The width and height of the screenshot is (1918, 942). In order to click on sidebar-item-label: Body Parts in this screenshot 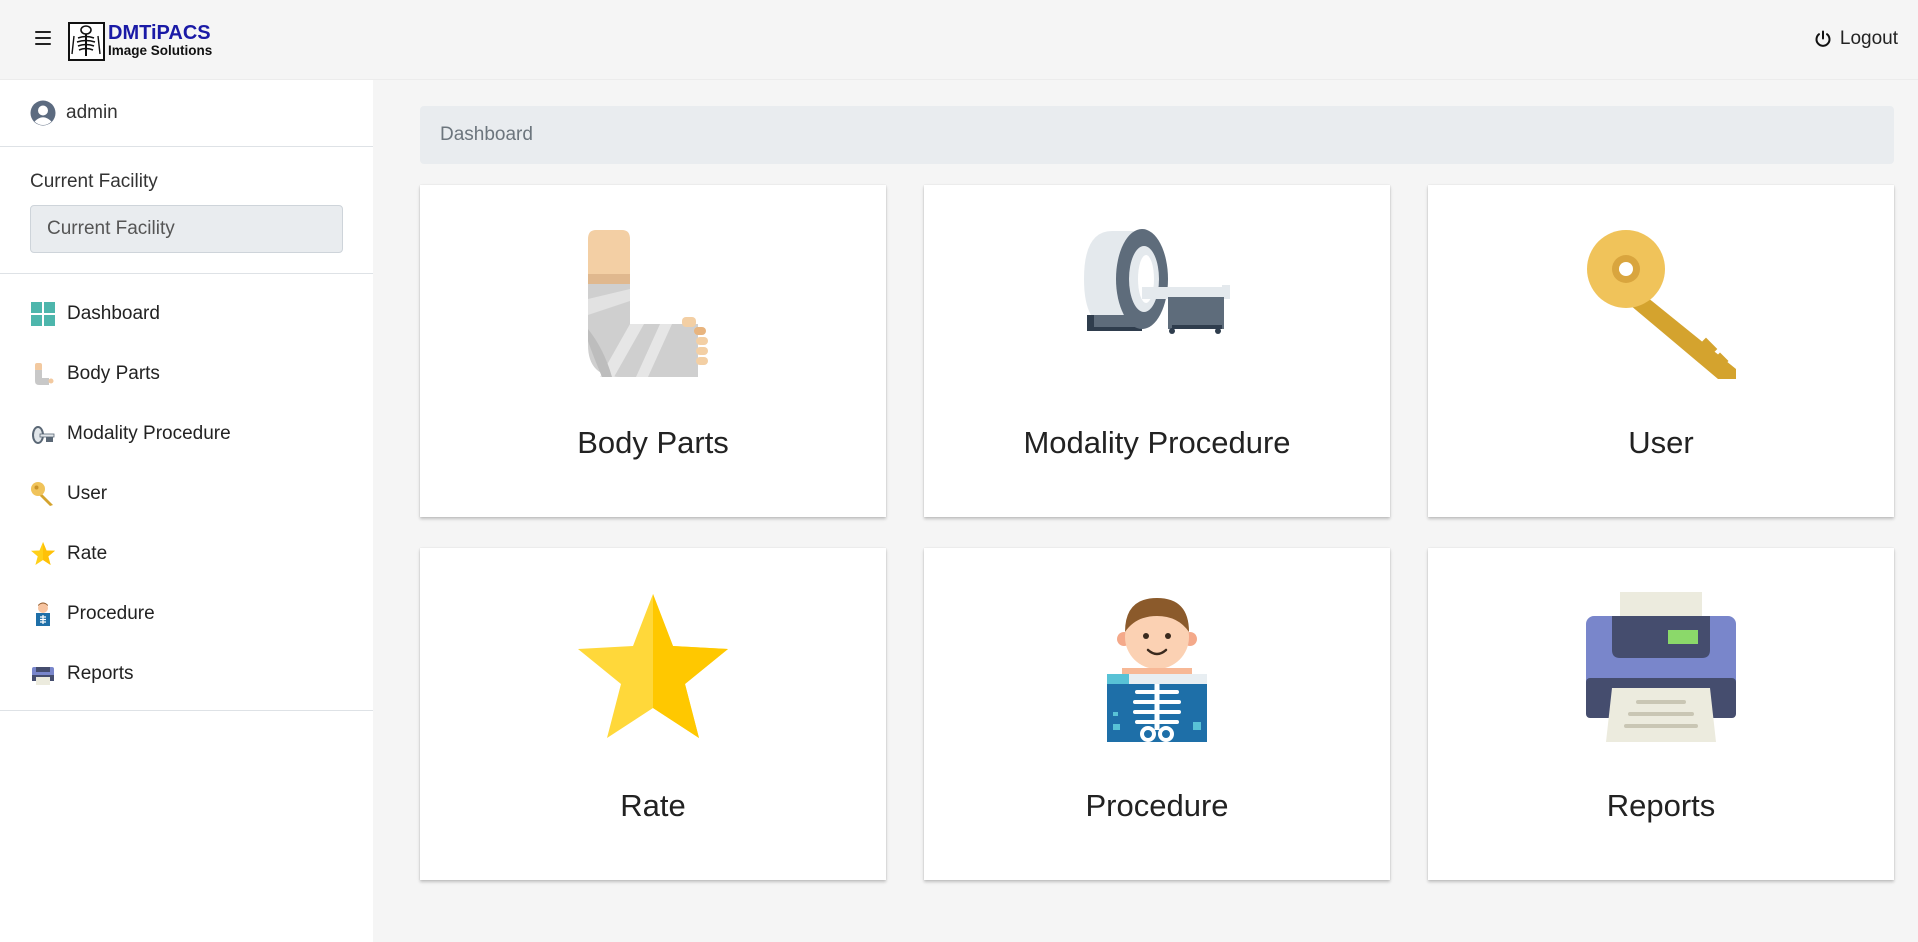, I will do `click(113, 373)`.